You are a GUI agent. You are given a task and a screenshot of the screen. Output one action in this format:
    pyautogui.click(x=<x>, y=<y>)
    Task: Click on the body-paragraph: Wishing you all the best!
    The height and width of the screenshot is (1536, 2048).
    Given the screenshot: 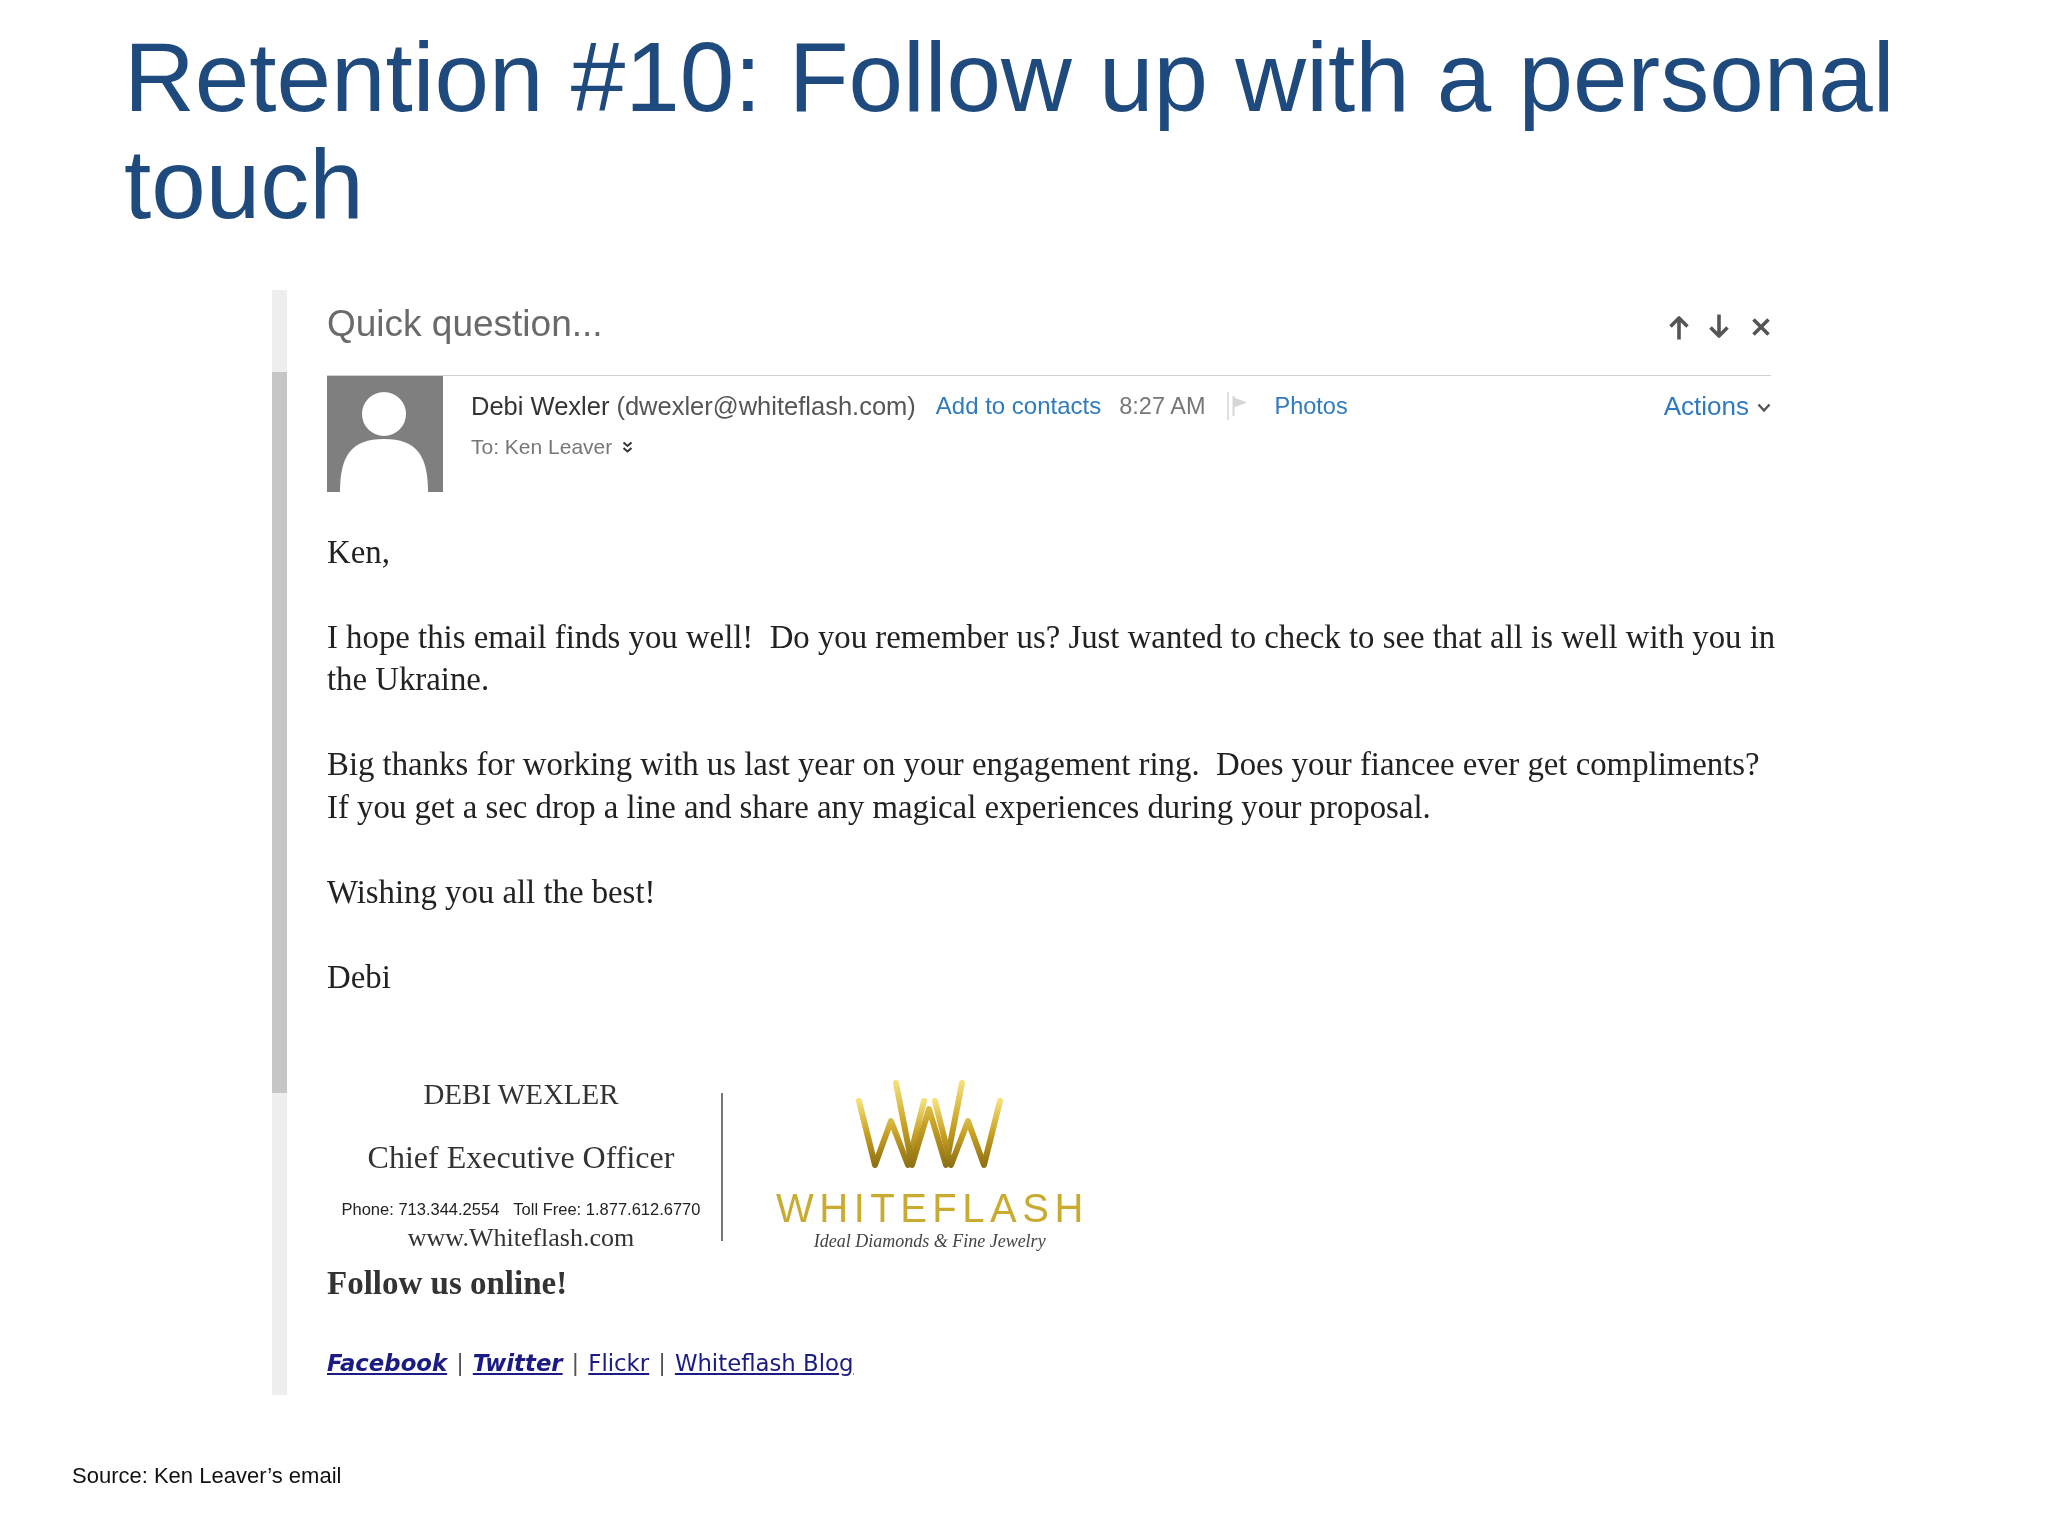 What is the action you would take?
    pyautogui.click(x=491, y=892)
    